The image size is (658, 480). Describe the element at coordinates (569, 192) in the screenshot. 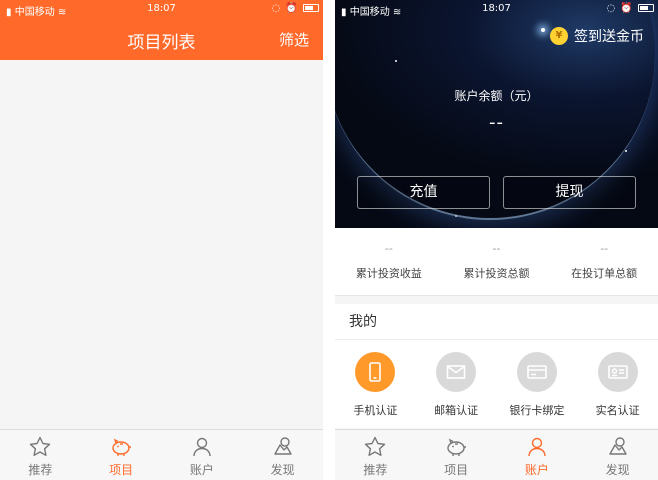

I see `withdraw-button: 提现` at that location.